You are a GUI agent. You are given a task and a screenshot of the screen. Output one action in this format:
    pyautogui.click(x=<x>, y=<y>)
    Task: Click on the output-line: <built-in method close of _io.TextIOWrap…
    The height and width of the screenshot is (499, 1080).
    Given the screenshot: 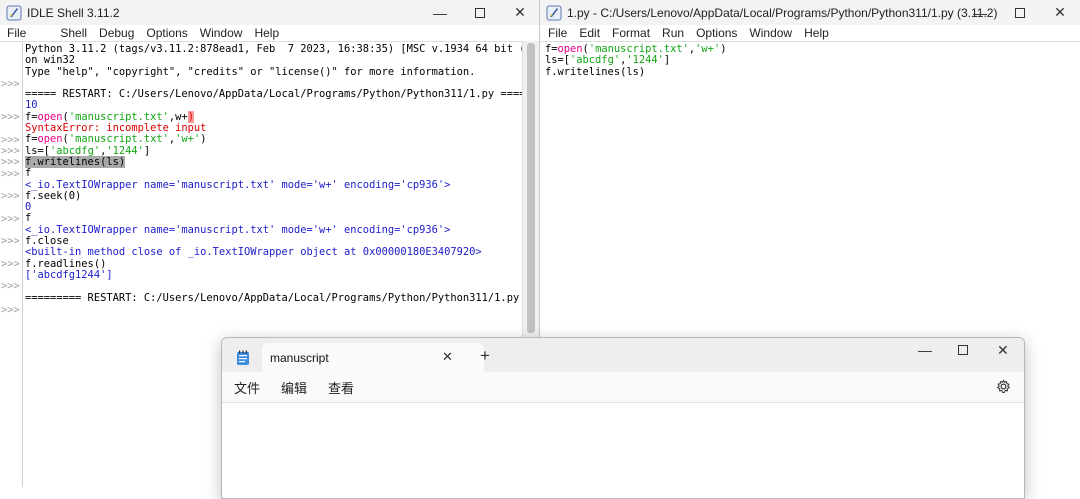 What is the action you would take?
    pyautogui.click(x=253, y=252)
    